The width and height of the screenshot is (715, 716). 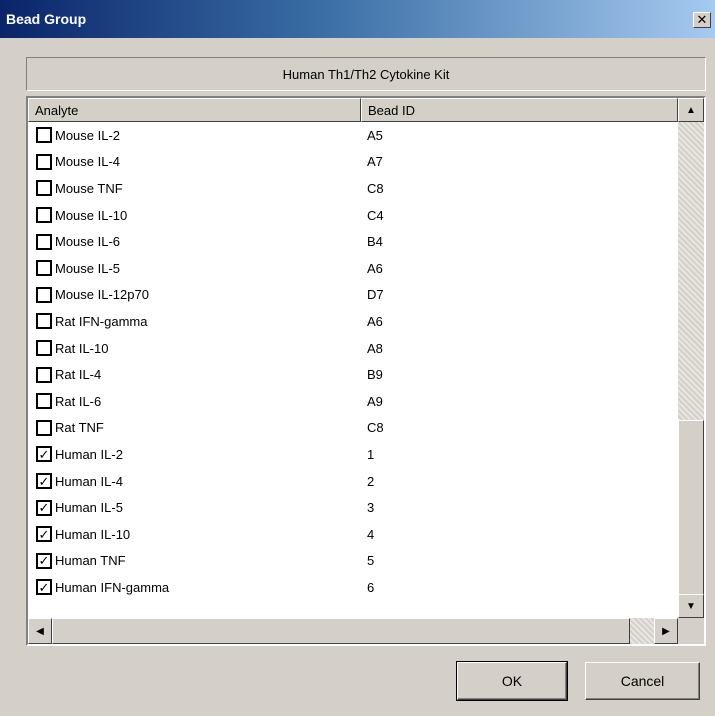 I want to click on scroll-down-button: ▼, so click(x=691, y=606).